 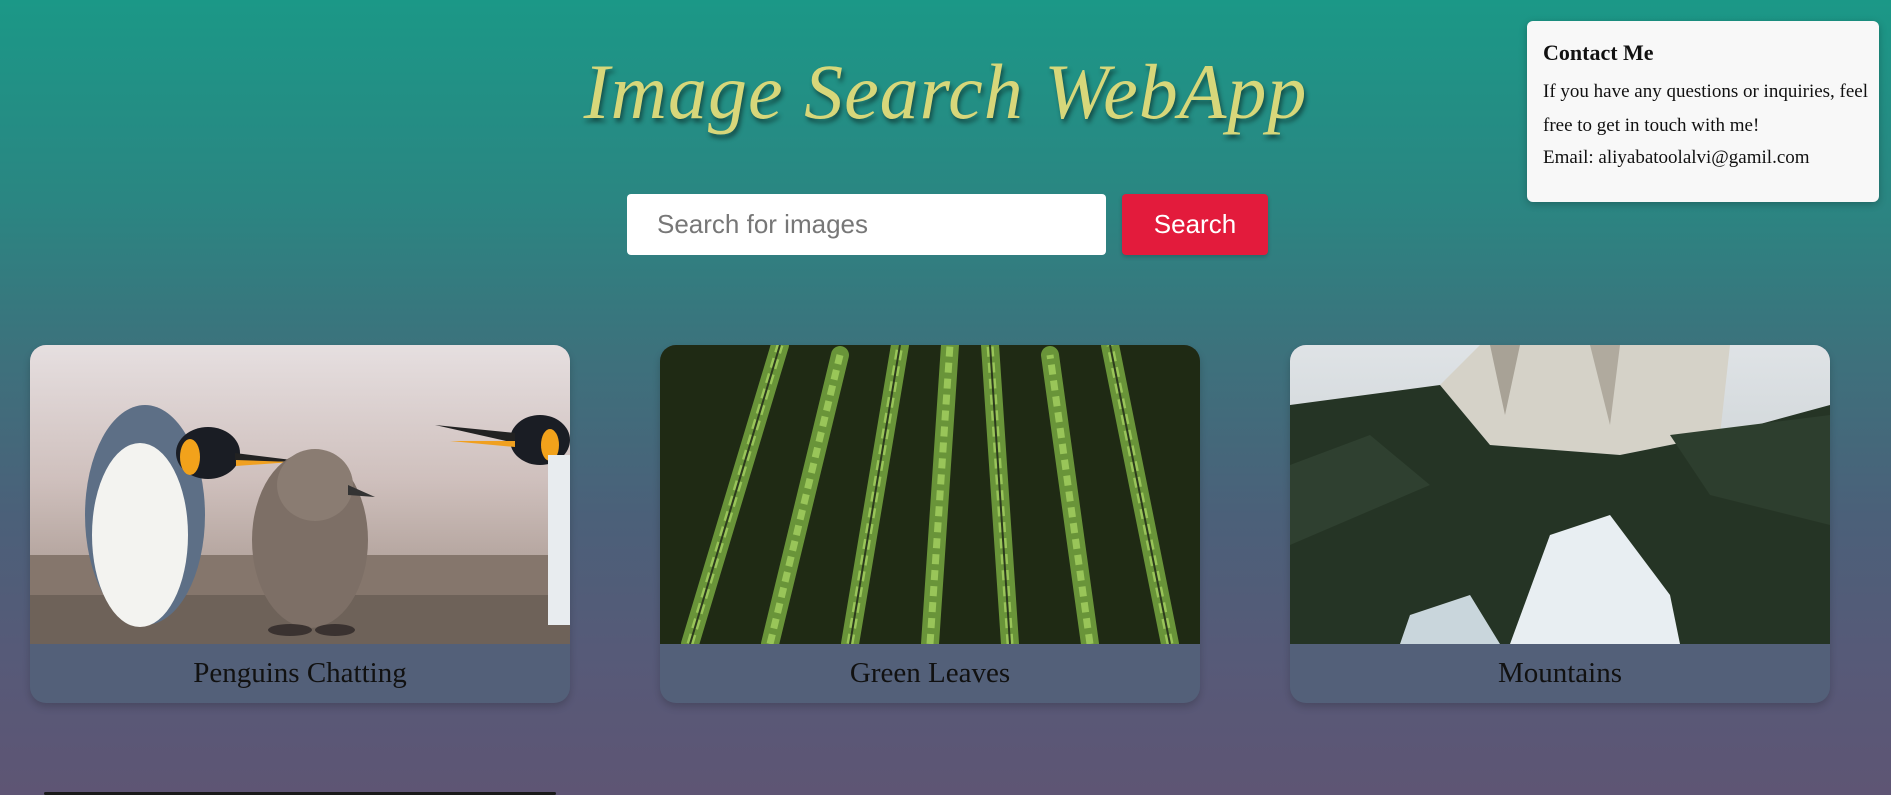 I want to click on image-card: Penguins Chatting, so click(x=300, y=524).